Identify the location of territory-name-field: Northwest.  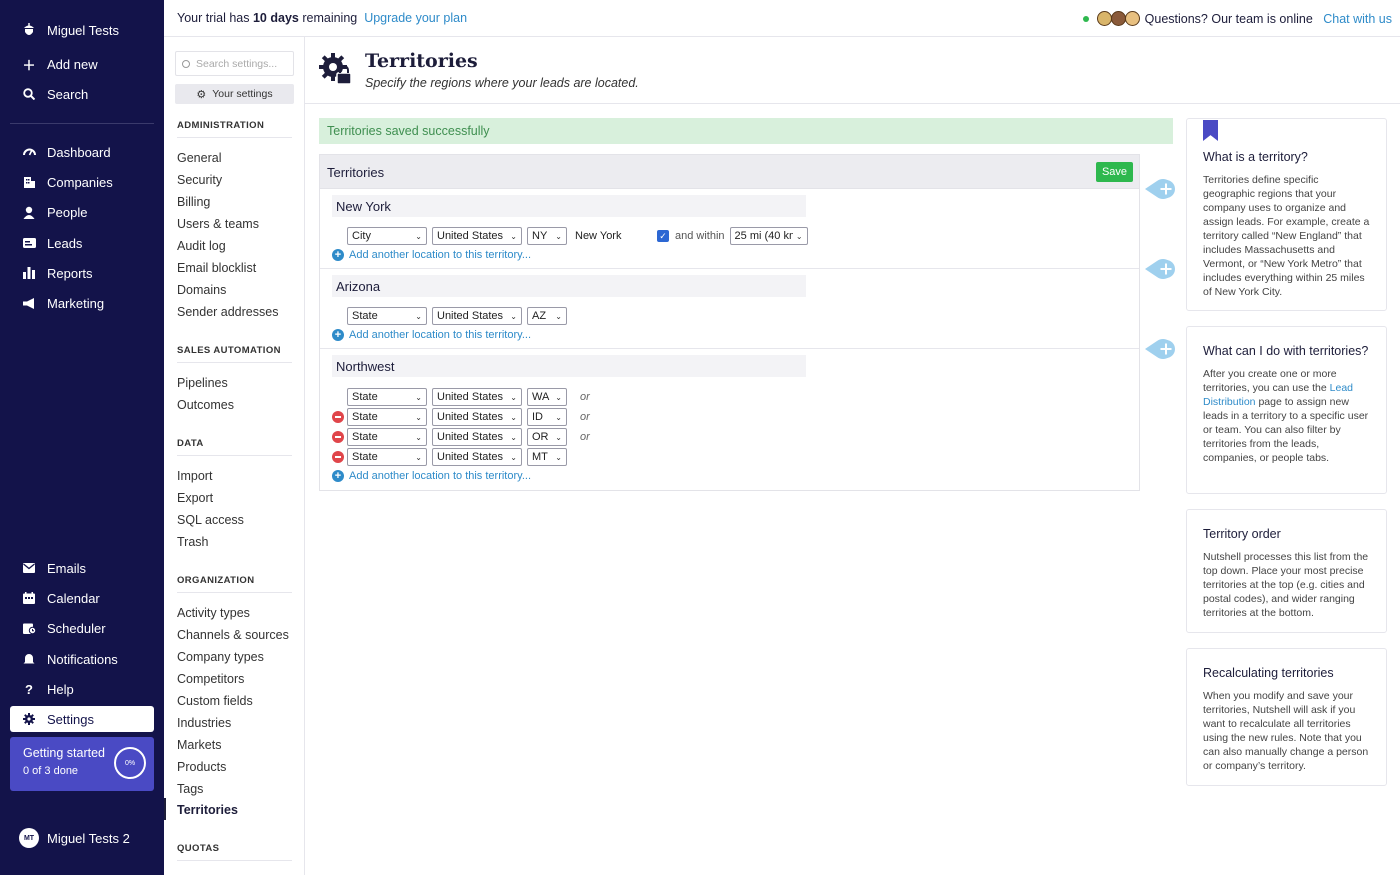
(569, 366).